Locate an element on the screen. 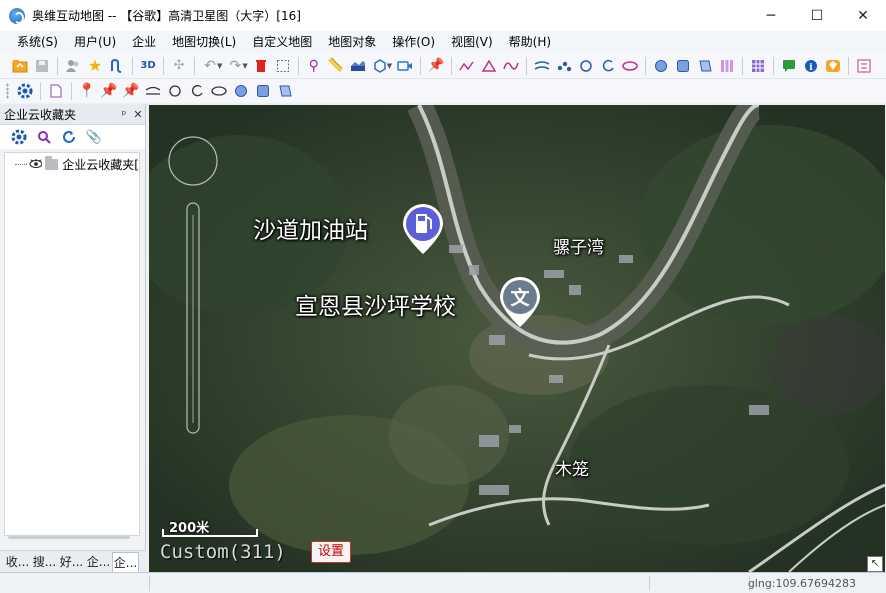  poi-label-school: 宣恩县沙坪学校 is located at coordinates (375, 304).